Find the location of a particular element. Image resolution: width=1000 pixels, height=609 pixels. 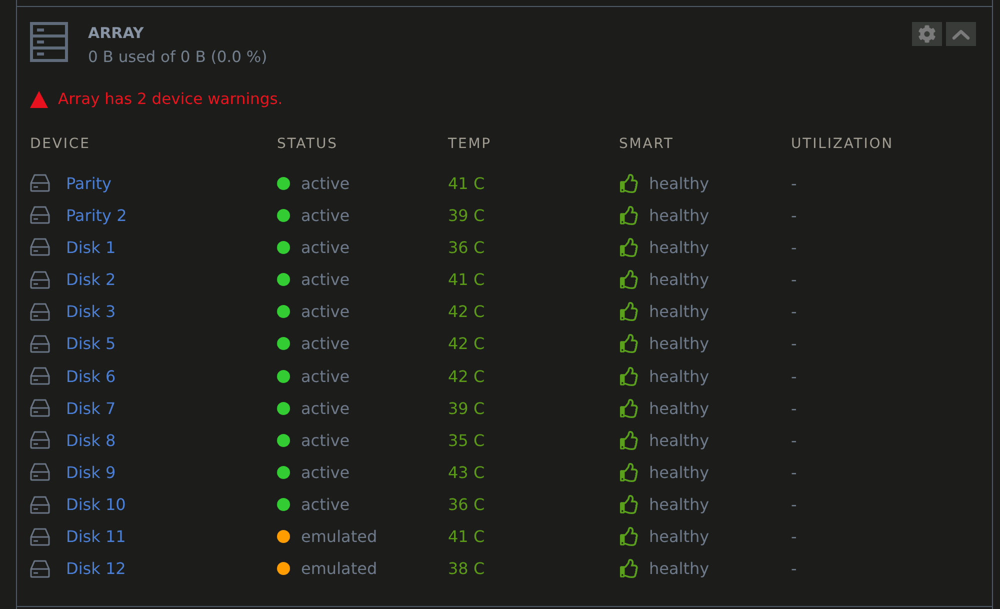

disk-link: Disk 2 is located at coordinates (91, 280).